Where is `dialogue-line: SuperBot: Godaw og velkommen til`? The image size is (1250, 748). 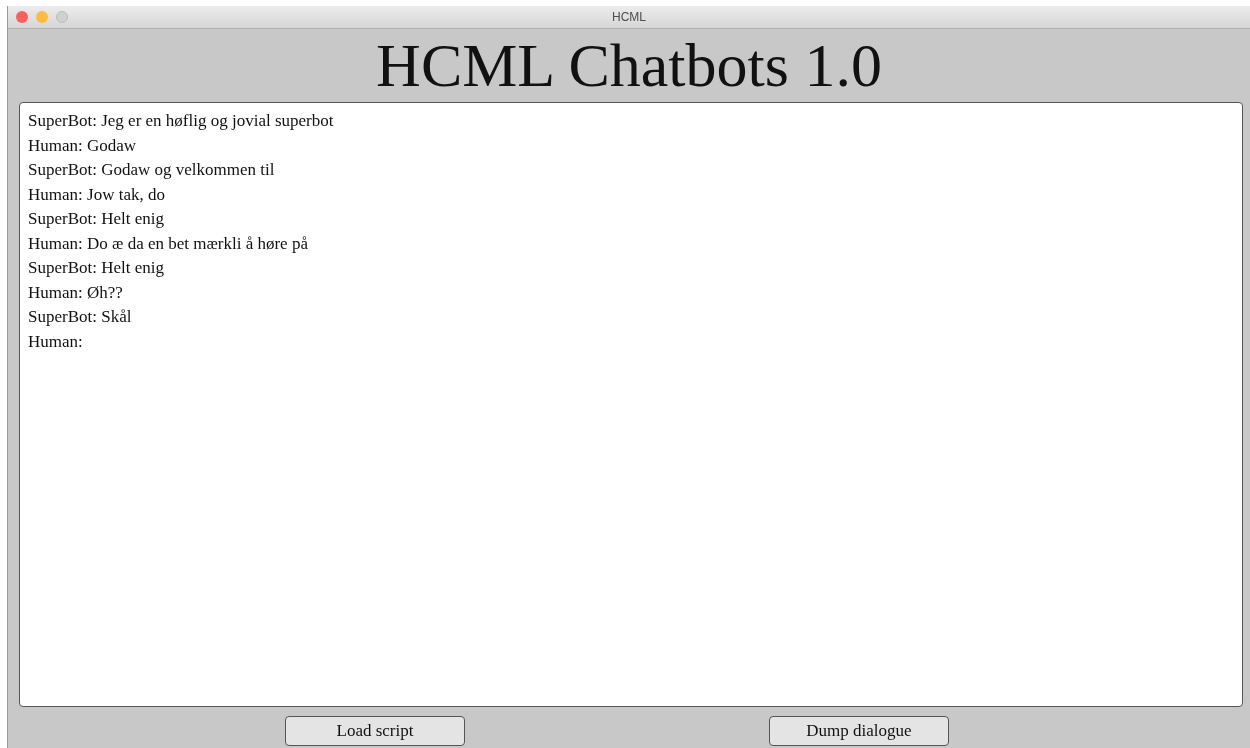 dialogue-line: SuperBot: Godaw og velkommen til is located at coordinates (151, 170).